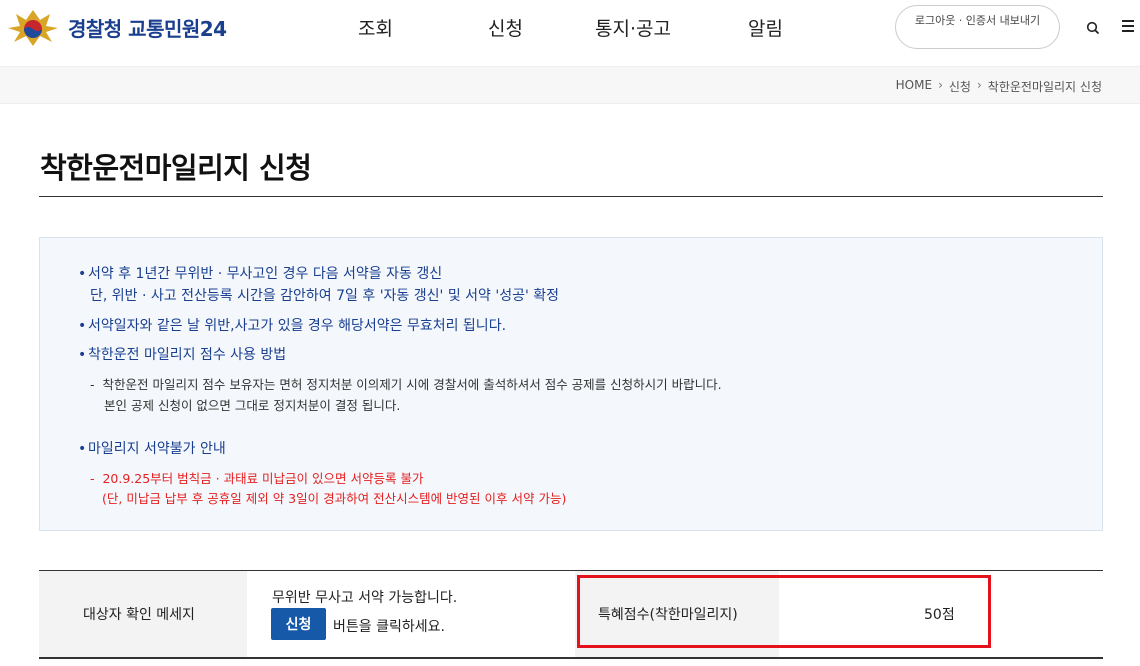  What do you see at coordinates (176, 168) in the screenshot?
I see `page-title: 착한운전마일리지 신청` at bounding box center [176, 168].